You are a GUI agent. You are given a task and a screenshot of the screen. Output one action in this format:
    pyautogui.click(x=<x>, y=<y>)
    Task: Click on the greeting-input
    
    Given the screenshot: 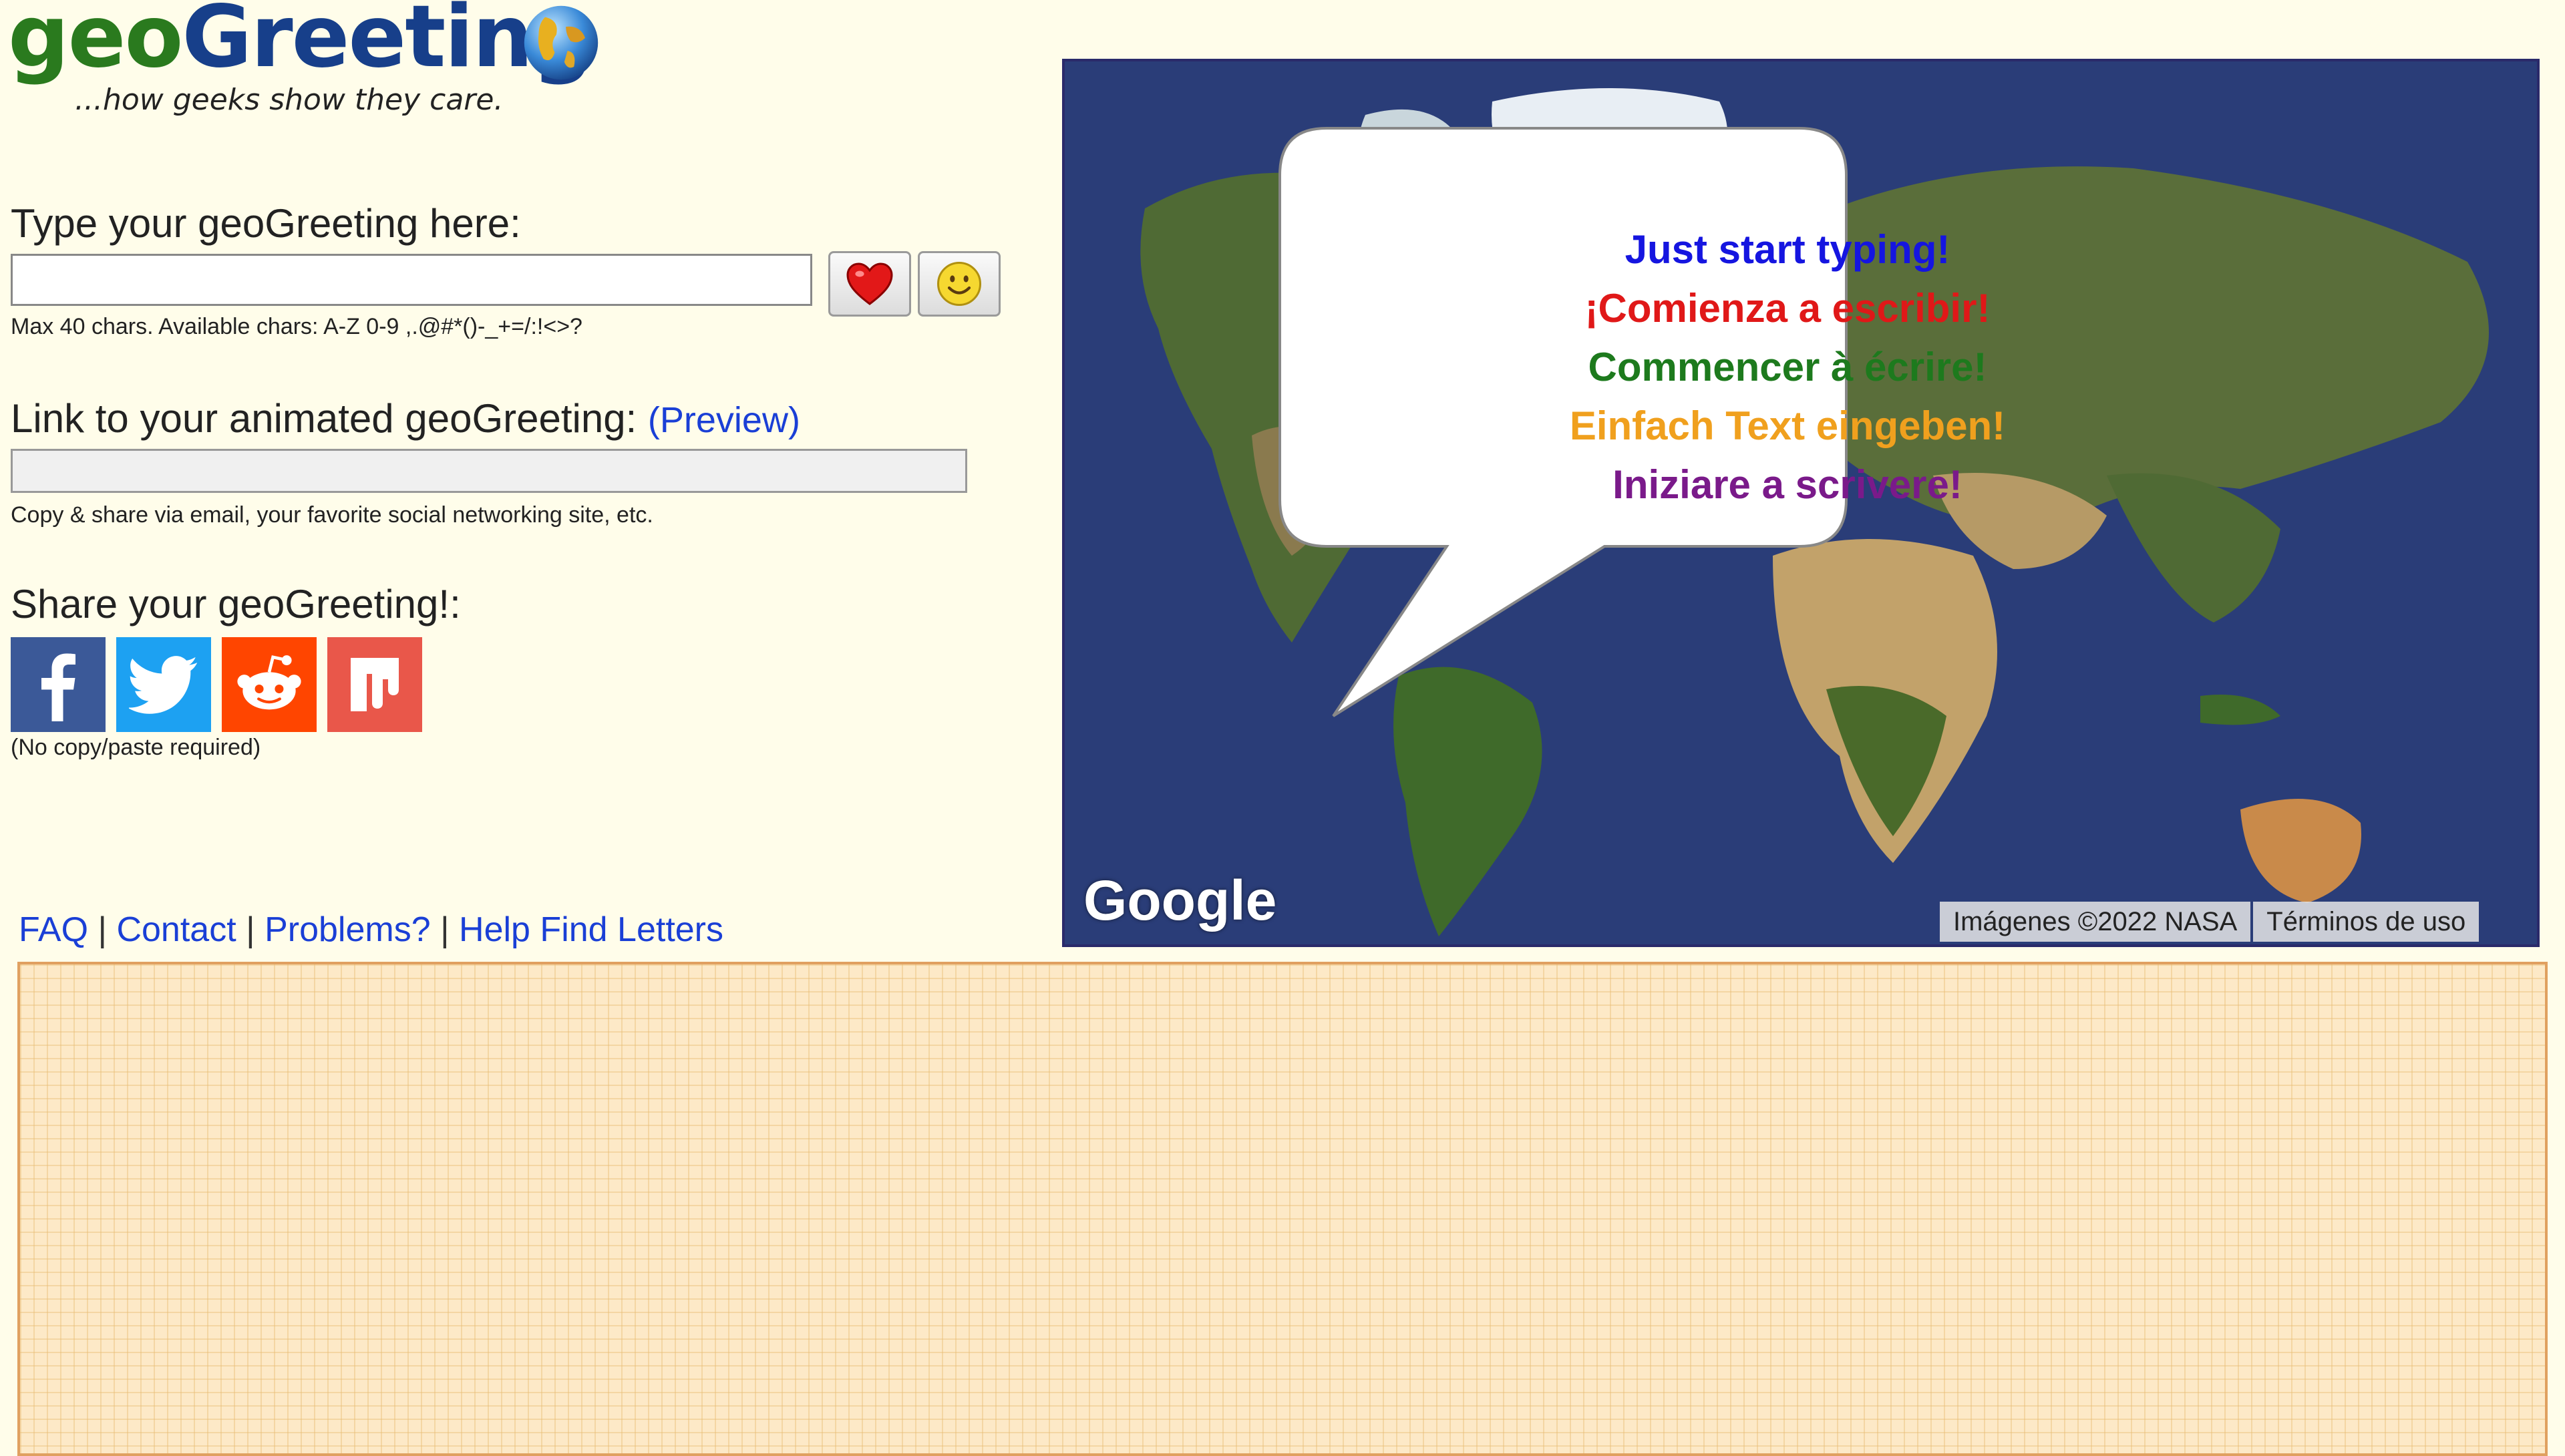 What is the action you would take?
    pyautogui.click(x=411, y=280)
    